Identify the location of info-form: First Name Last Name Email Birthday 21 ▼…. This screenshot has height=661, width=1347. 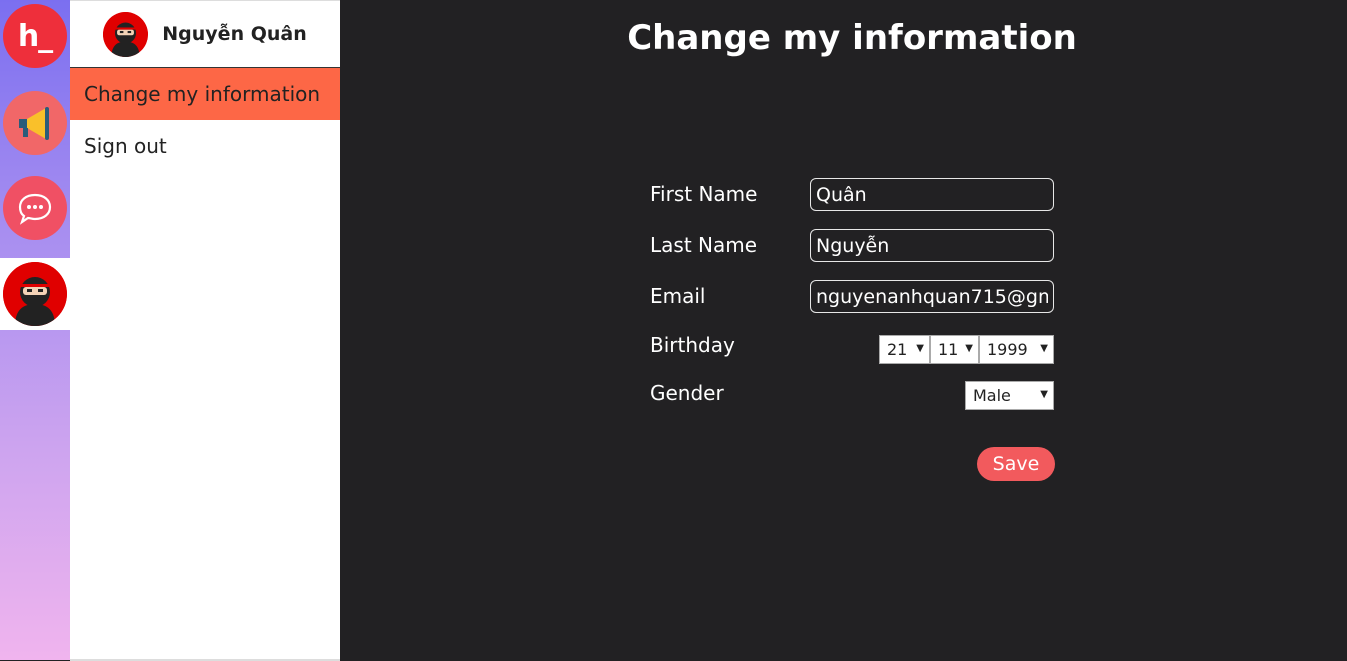
(852, 304).